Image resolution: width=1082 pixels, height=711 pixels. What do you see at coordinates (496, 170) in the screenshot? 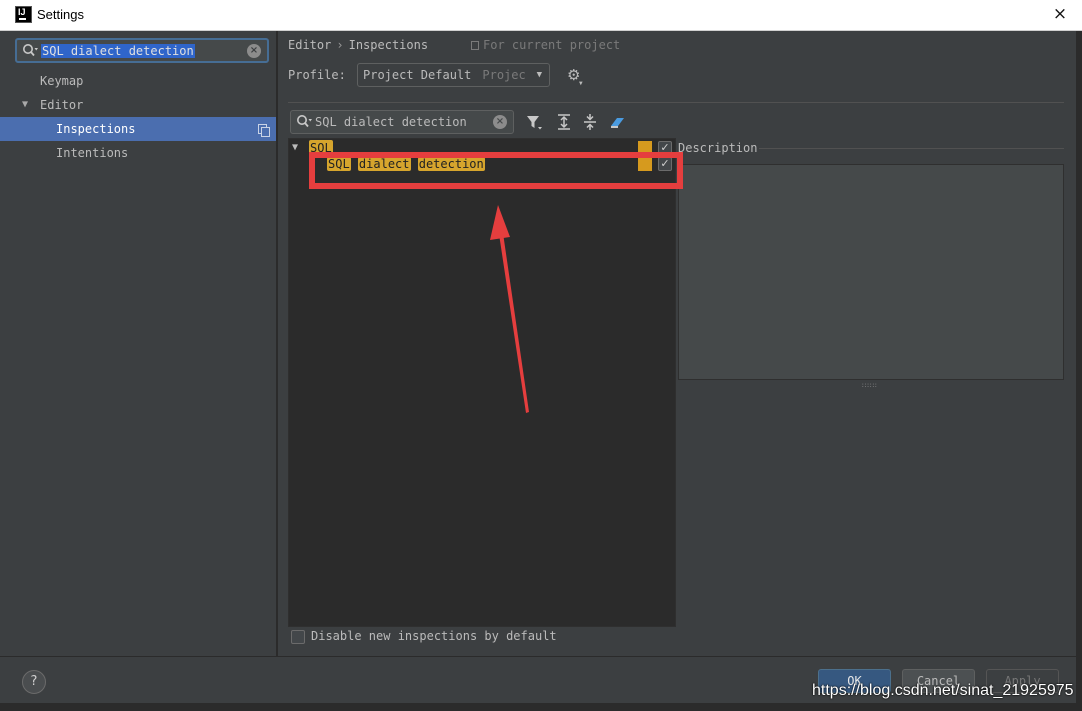
I see `annotation-highlight-box` at bounding box center [496, 170].